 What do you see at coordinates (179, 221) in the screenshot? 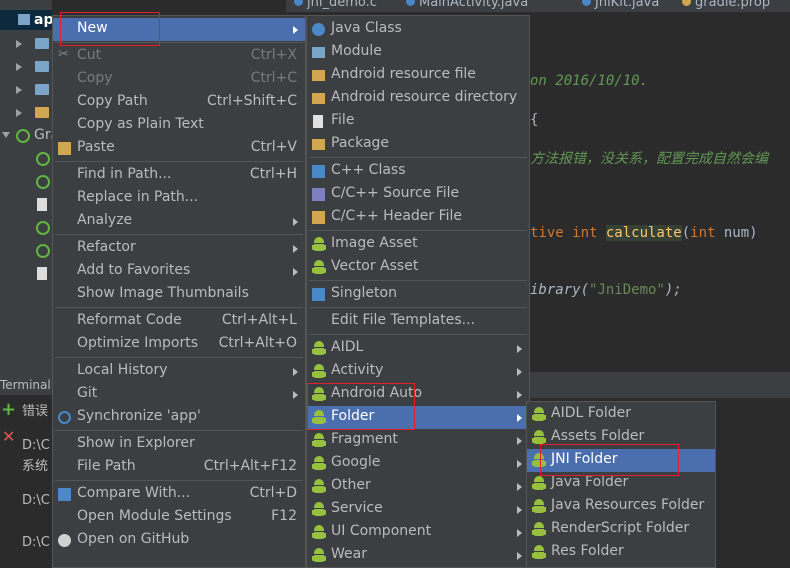
I see `context-menu-item-analyze: Analyze` at bounding box center [179, 221].